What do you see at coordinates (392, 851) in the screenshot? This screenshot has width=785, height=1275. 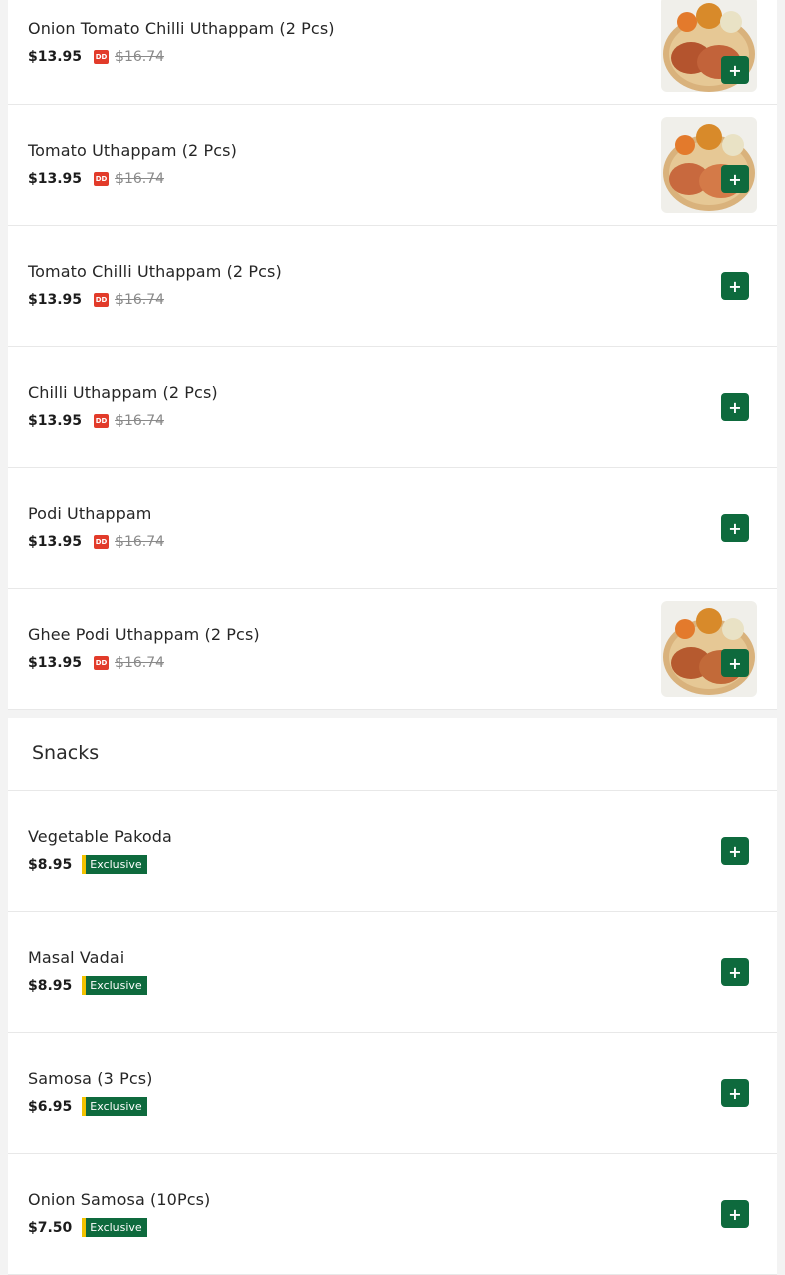 I see `menu-item: Vegetable Pakoda $8.95 Exclusive +` at bounding box center [392, 851].